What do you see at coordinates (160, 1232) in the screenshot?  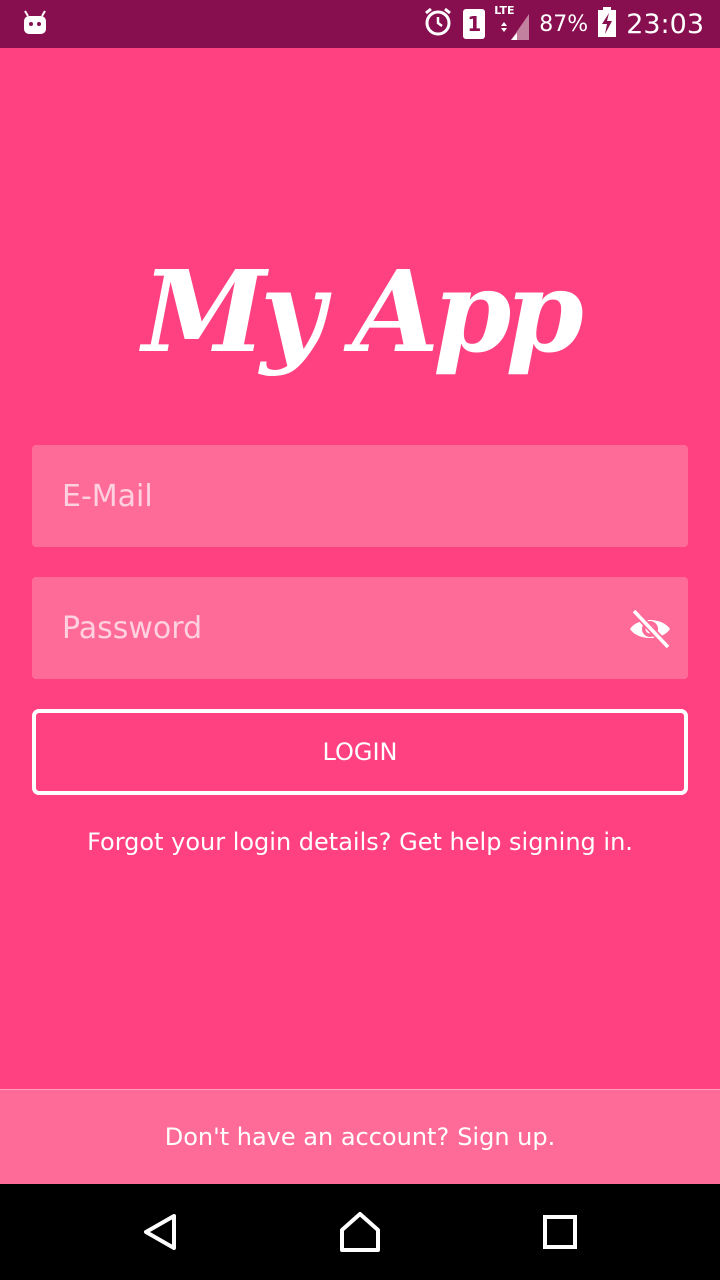 I see `back-icon` at bounding box center [160, 1232].